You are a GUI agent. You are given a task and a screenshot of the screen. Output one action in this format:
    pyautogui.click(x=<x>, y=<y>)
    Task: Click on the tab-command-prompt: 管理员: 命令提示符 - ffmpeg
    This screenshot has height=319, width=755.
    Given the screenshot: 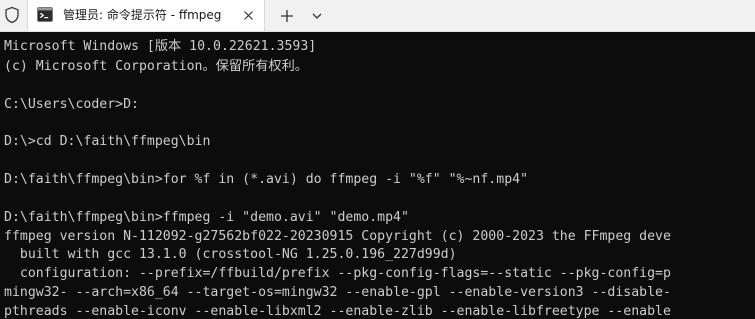 What is the action you would take?
    pyautogui.click(x=146, y=15)
    